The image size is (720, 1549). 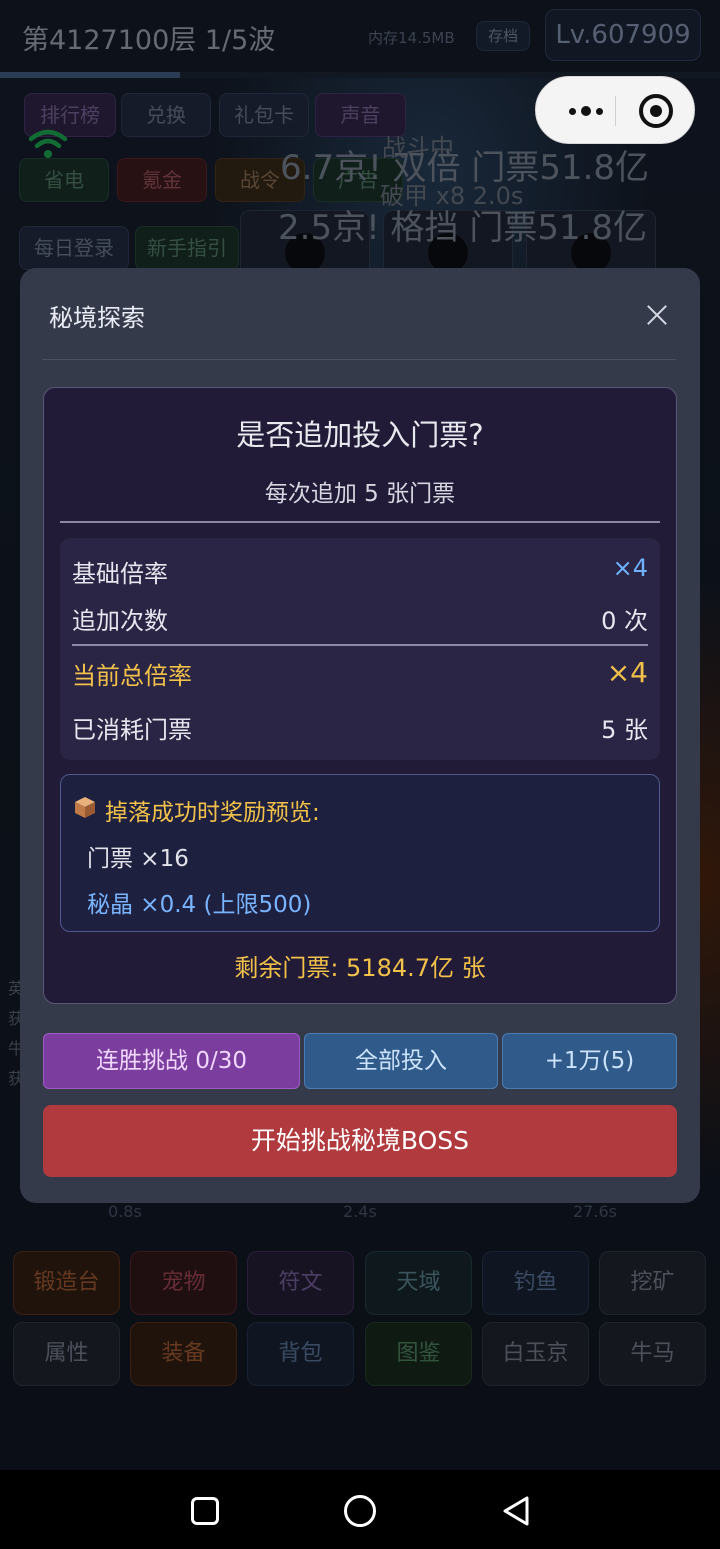 What do you see at coordinates (132, 676) in the screenshot?
I see `stat-label: 当前总倍率` at bounding box center [132, 676].